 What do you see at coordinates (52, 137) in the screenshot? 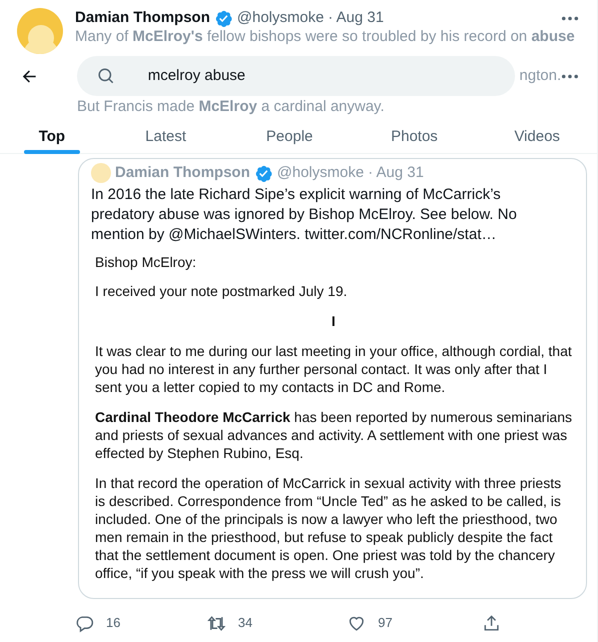
I see `tab: Top` at bounding box center [52, 137].